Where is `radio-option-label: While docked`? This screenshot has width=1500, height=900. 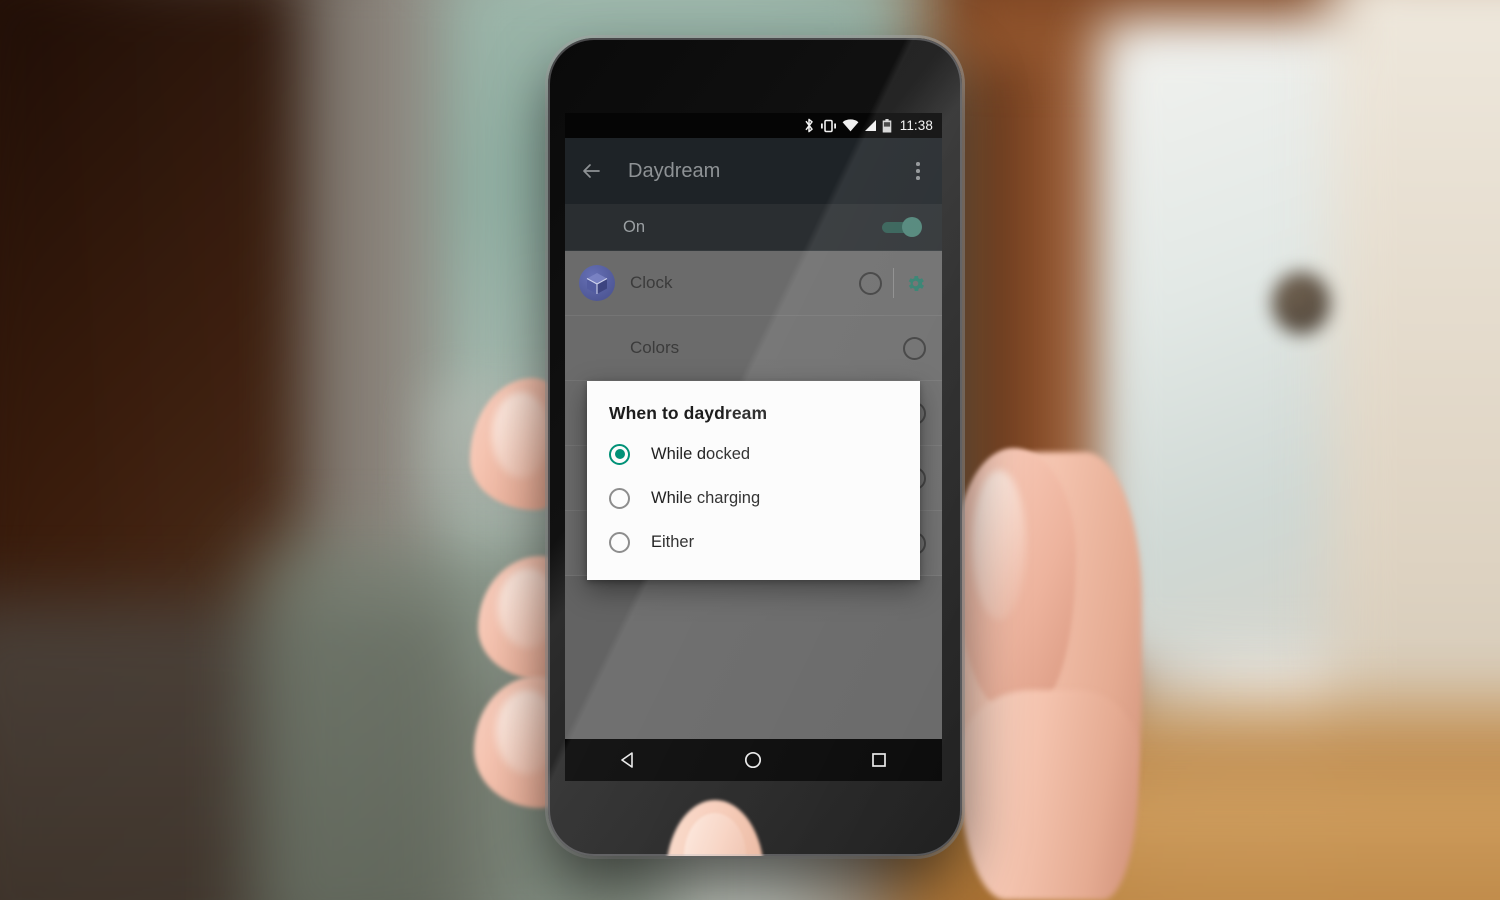 radio-option-label: While docked is located at coordinates (701, 453).